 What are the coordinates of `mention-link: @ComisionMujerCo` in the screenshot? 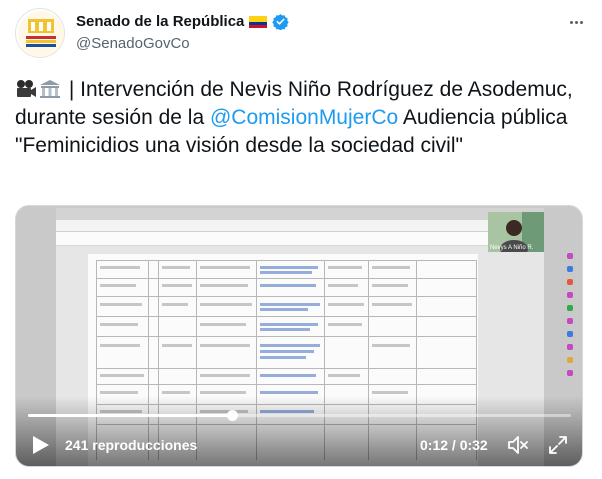 It's located at (304, 117).